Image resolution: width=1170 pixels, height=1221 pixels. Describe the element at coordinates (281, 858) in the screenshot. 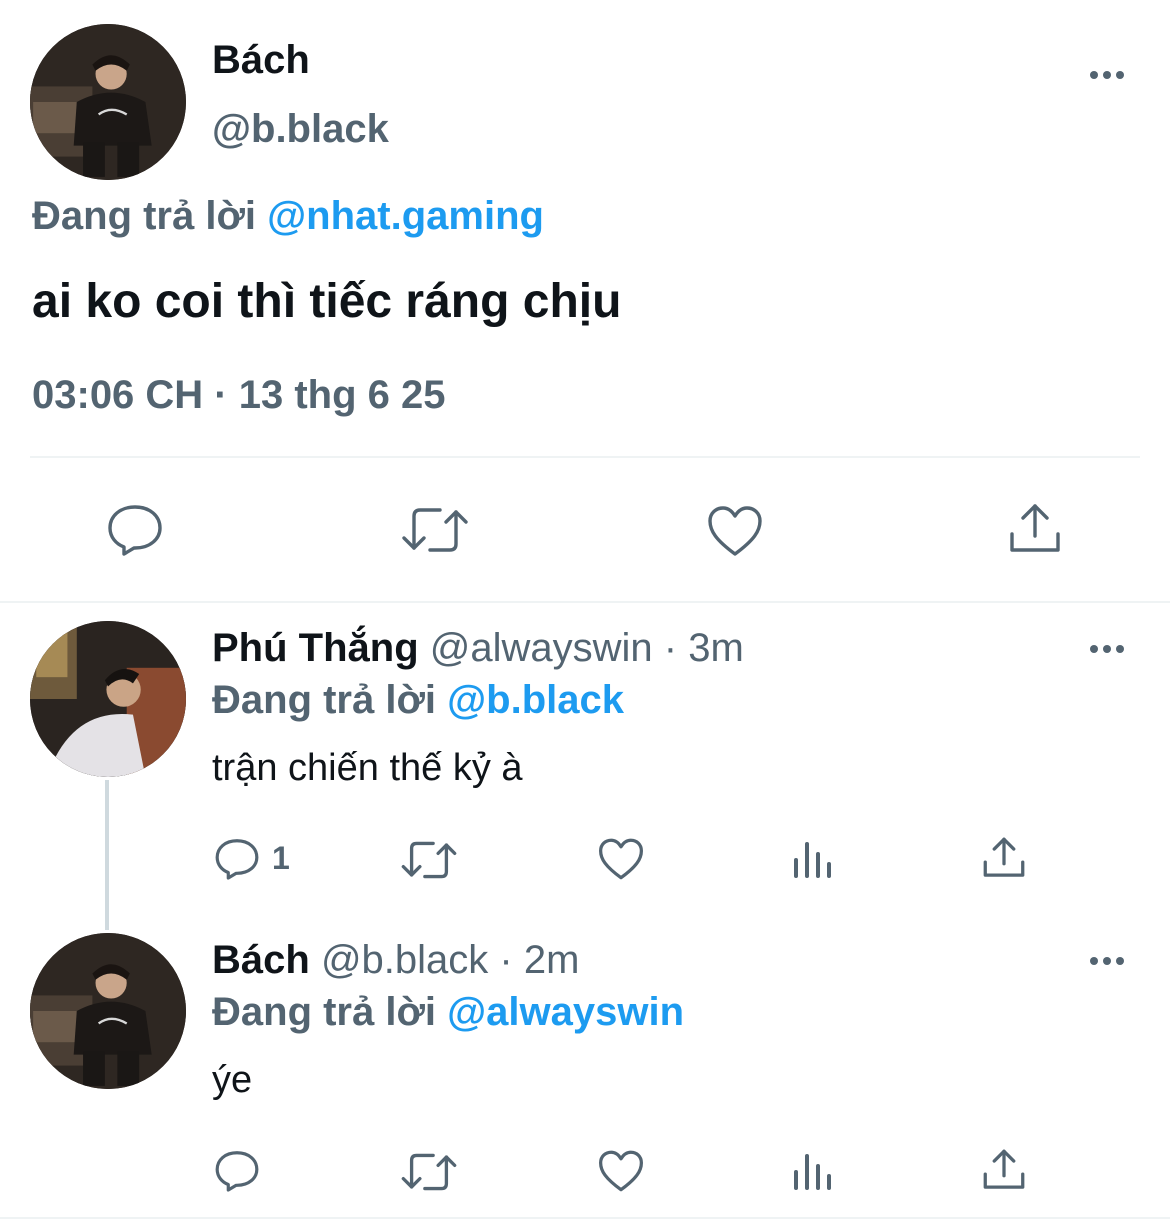

I see `reply-count: 1` at that location.